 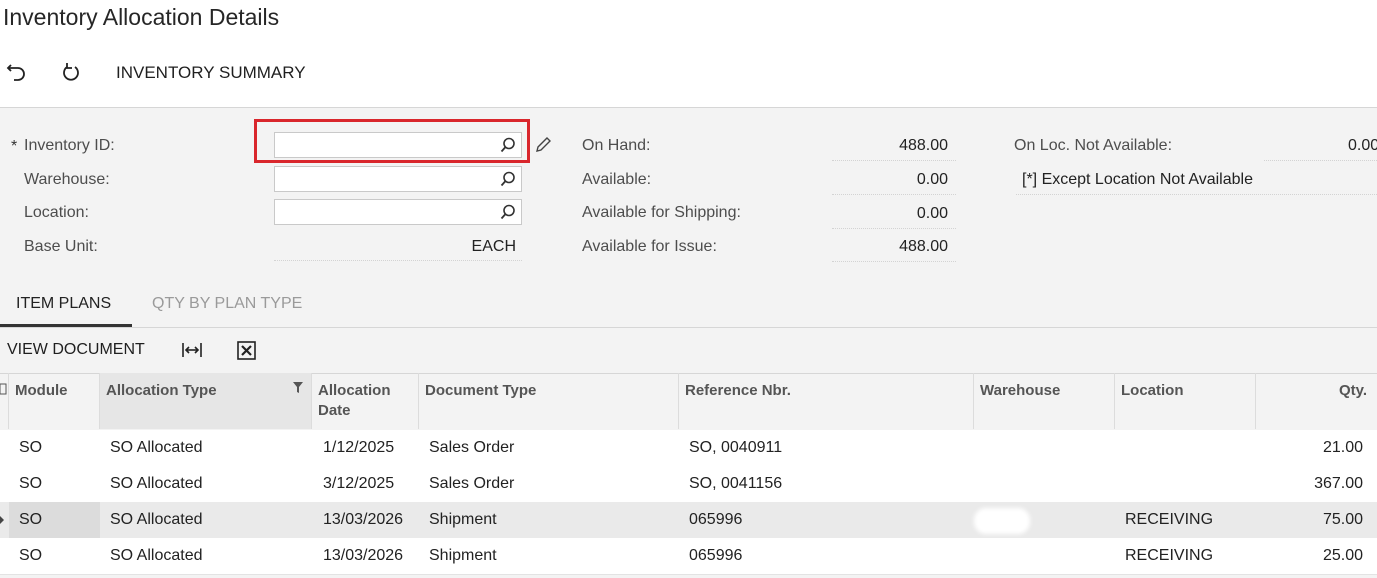 I want to click on cell-reference-nbr: SO, 0041156, so click(x=735, y=484).